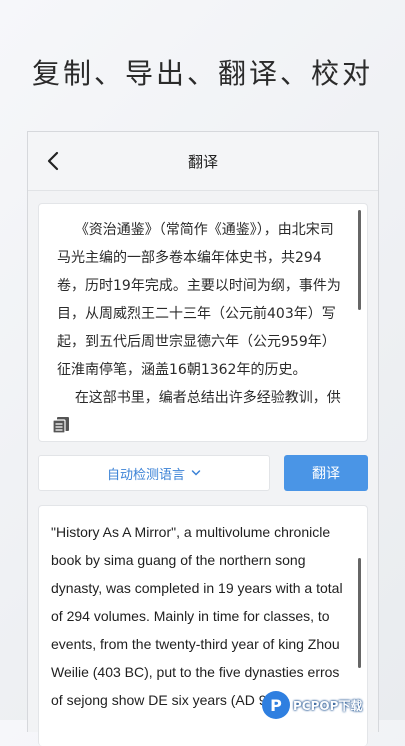 Image resolution: width=405 pixels, height=746 pixels. What do you see at coordinates (202, 73) in the screenshot?
I see `headline: 复制、导出、翻译、校对` at bounding box center [202, 73].